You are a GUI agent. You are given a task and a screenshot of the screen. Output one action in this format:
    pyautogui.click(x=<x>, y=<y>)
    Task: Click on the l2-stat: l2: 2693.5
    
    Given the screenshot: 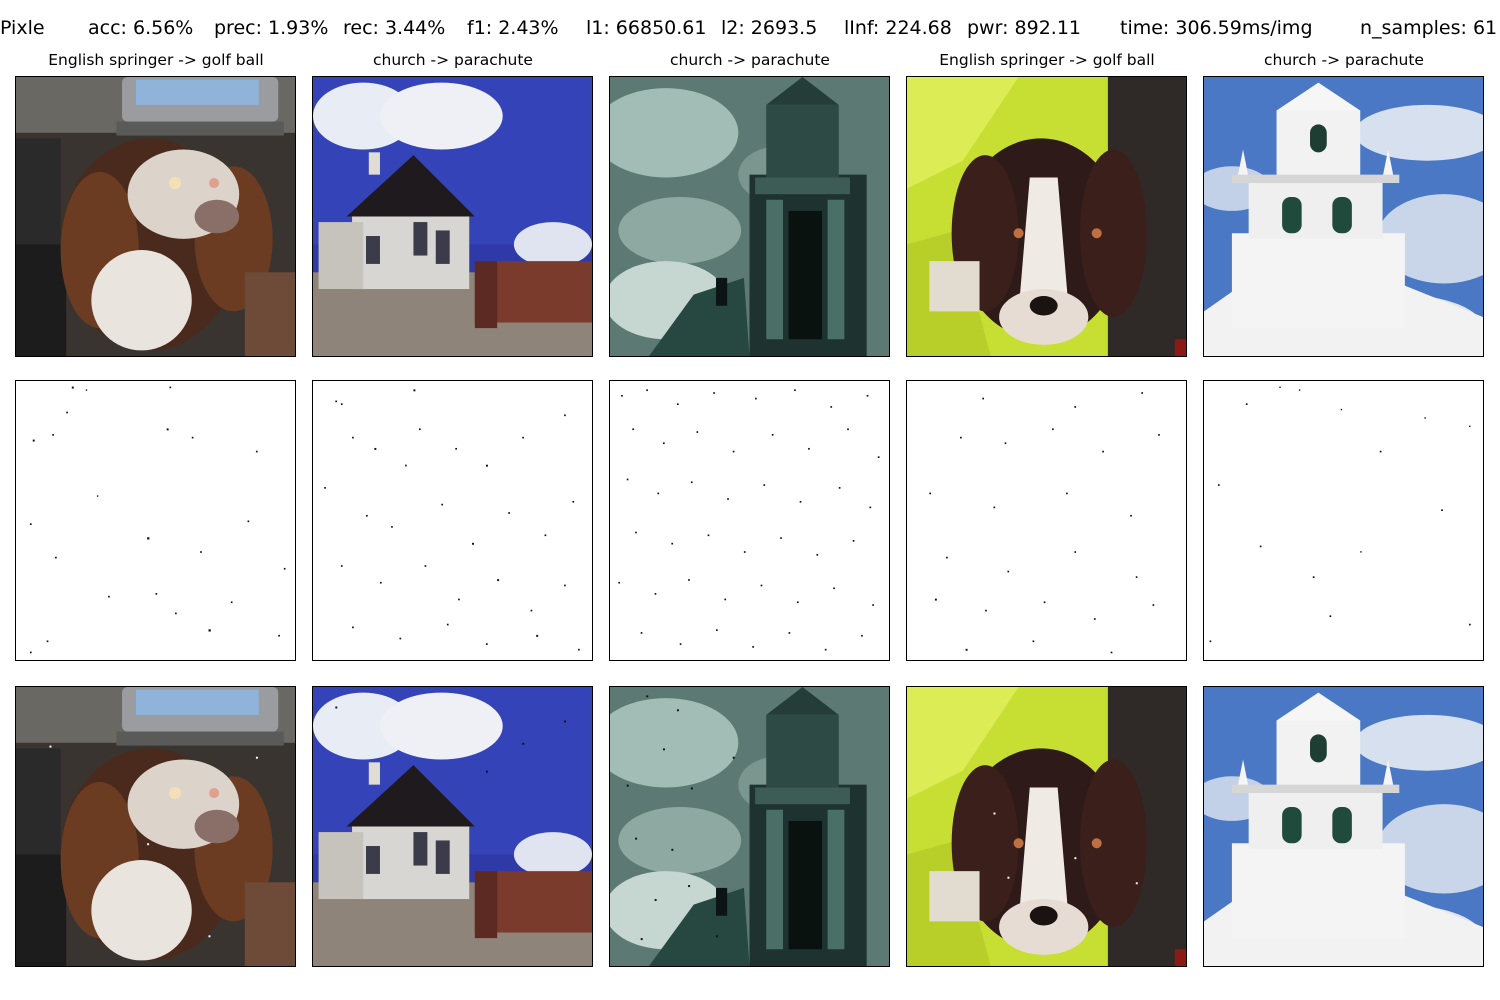 What is the action you would take?
    pyautogui.click(x=769, y=28)
    